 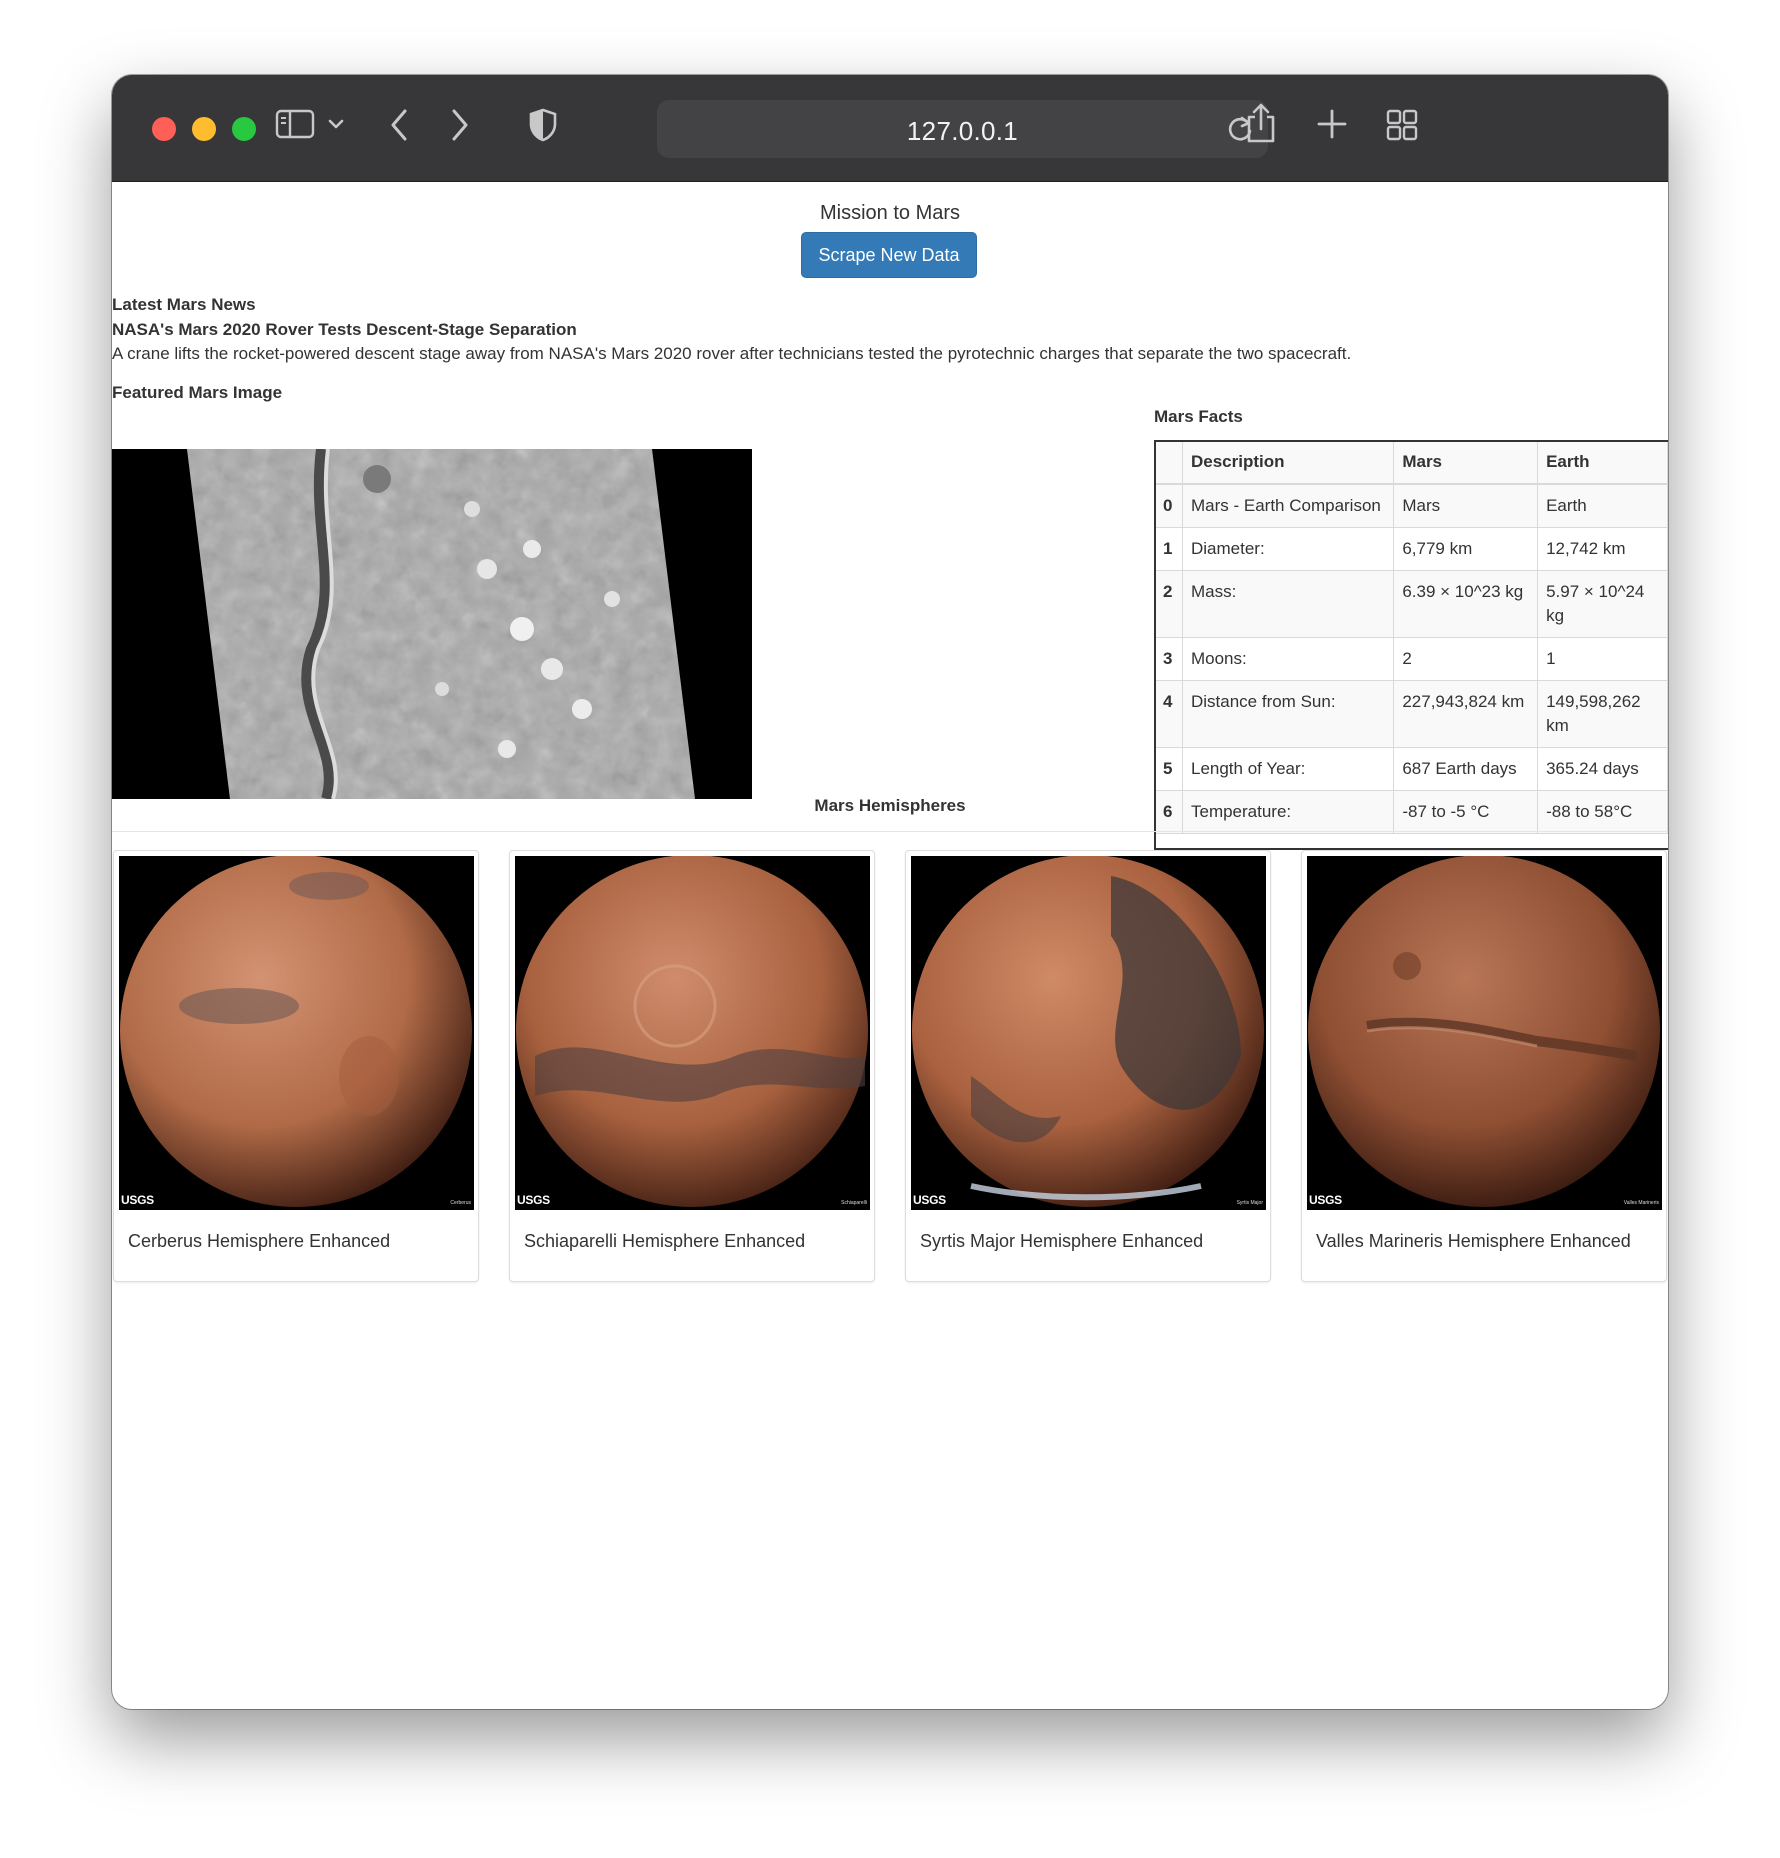 I want to click on page-title: Mission to Mars, so click(x=890, y=213).